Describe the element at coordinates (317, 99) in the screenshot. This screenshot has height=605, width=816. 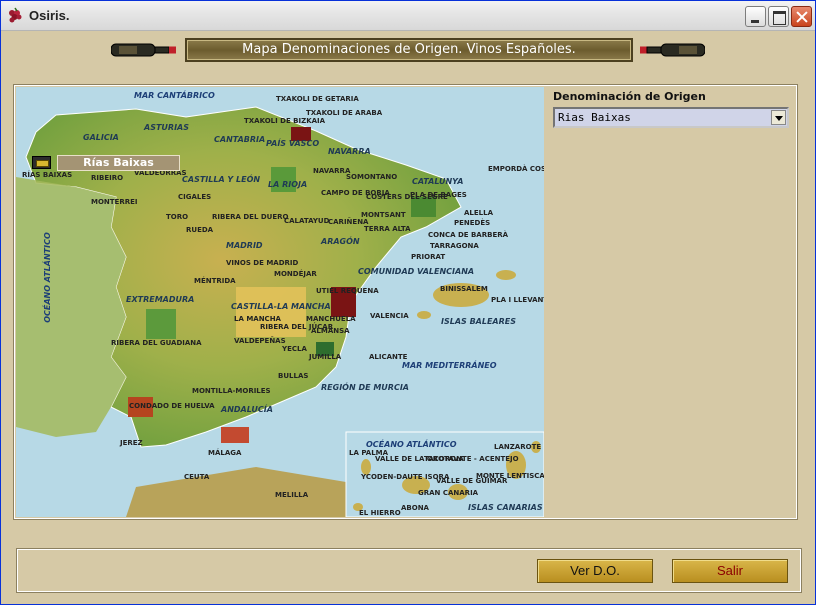
I see `do-label: TXAKOLI DE GETARIA` at that location.